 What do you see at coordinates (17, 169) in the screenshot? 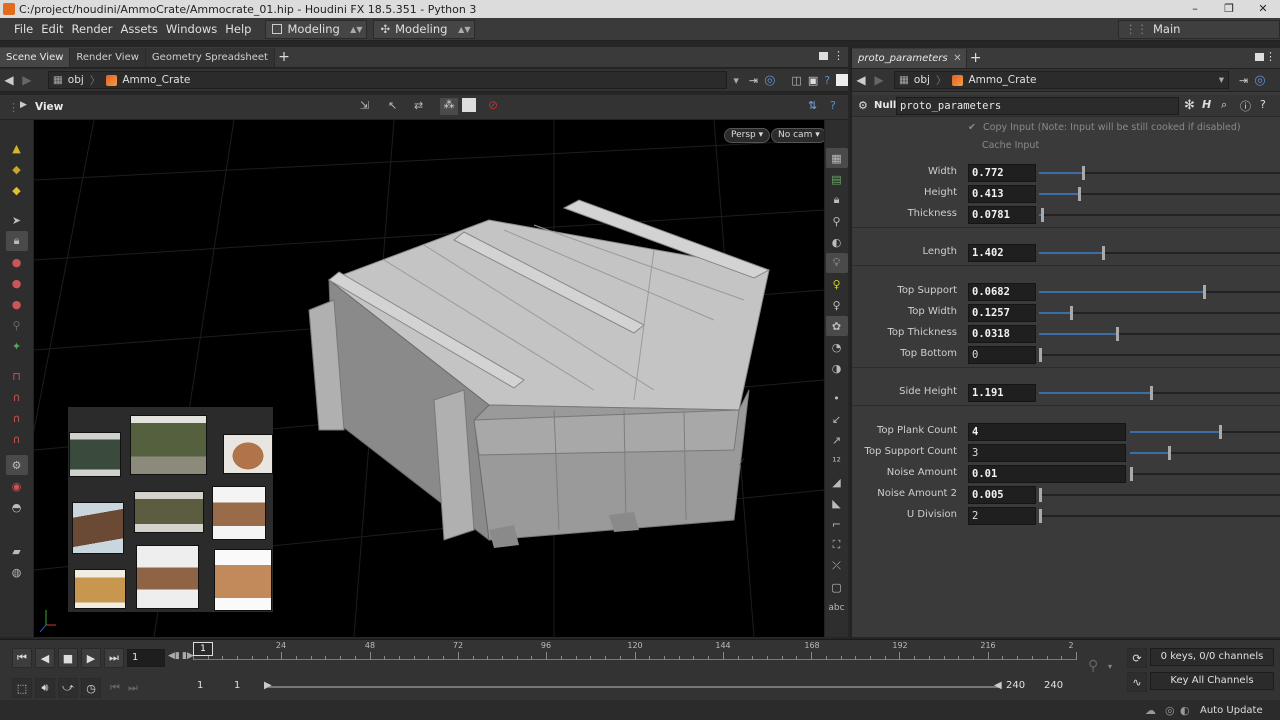
I see `brush-icon: ◆` at bounding box center [17, 169].